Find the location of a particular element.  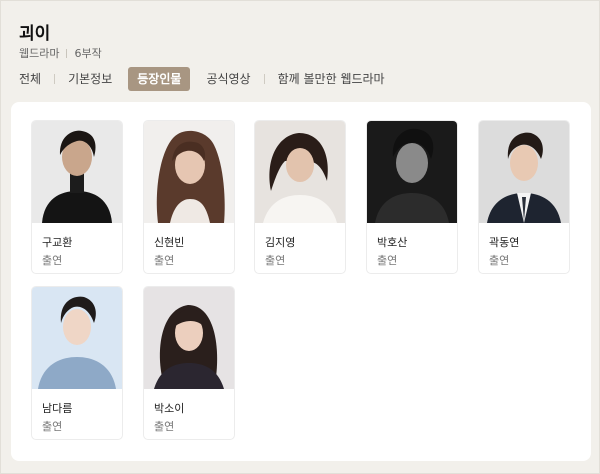

cast-name: 김지영 is located at coordinates (280, 242).